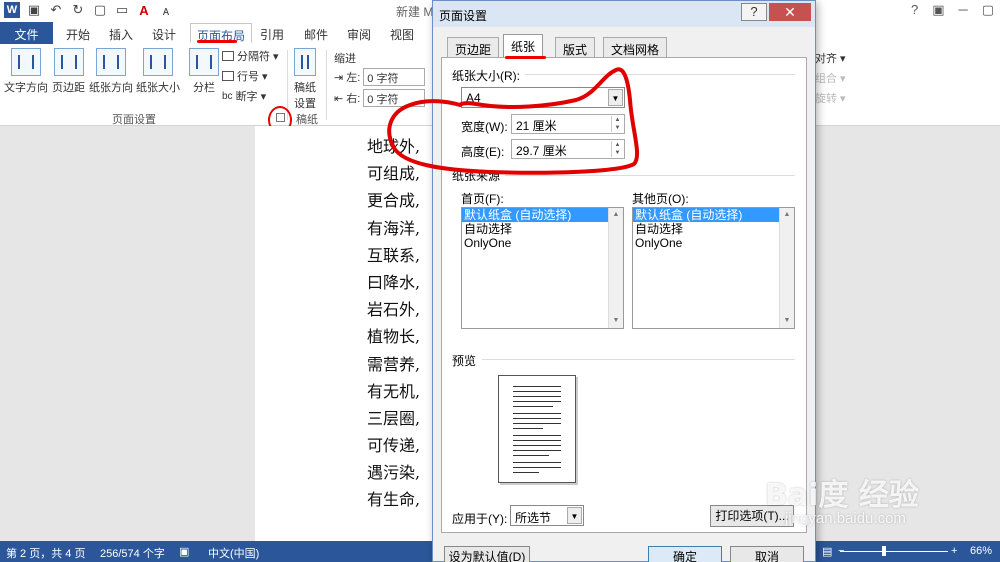 The width and height of the screenshot is (1000, 562). Describe the element at coordinates (394, 446) in the screenshot. I see `doc-line: 可传递,` at that location.